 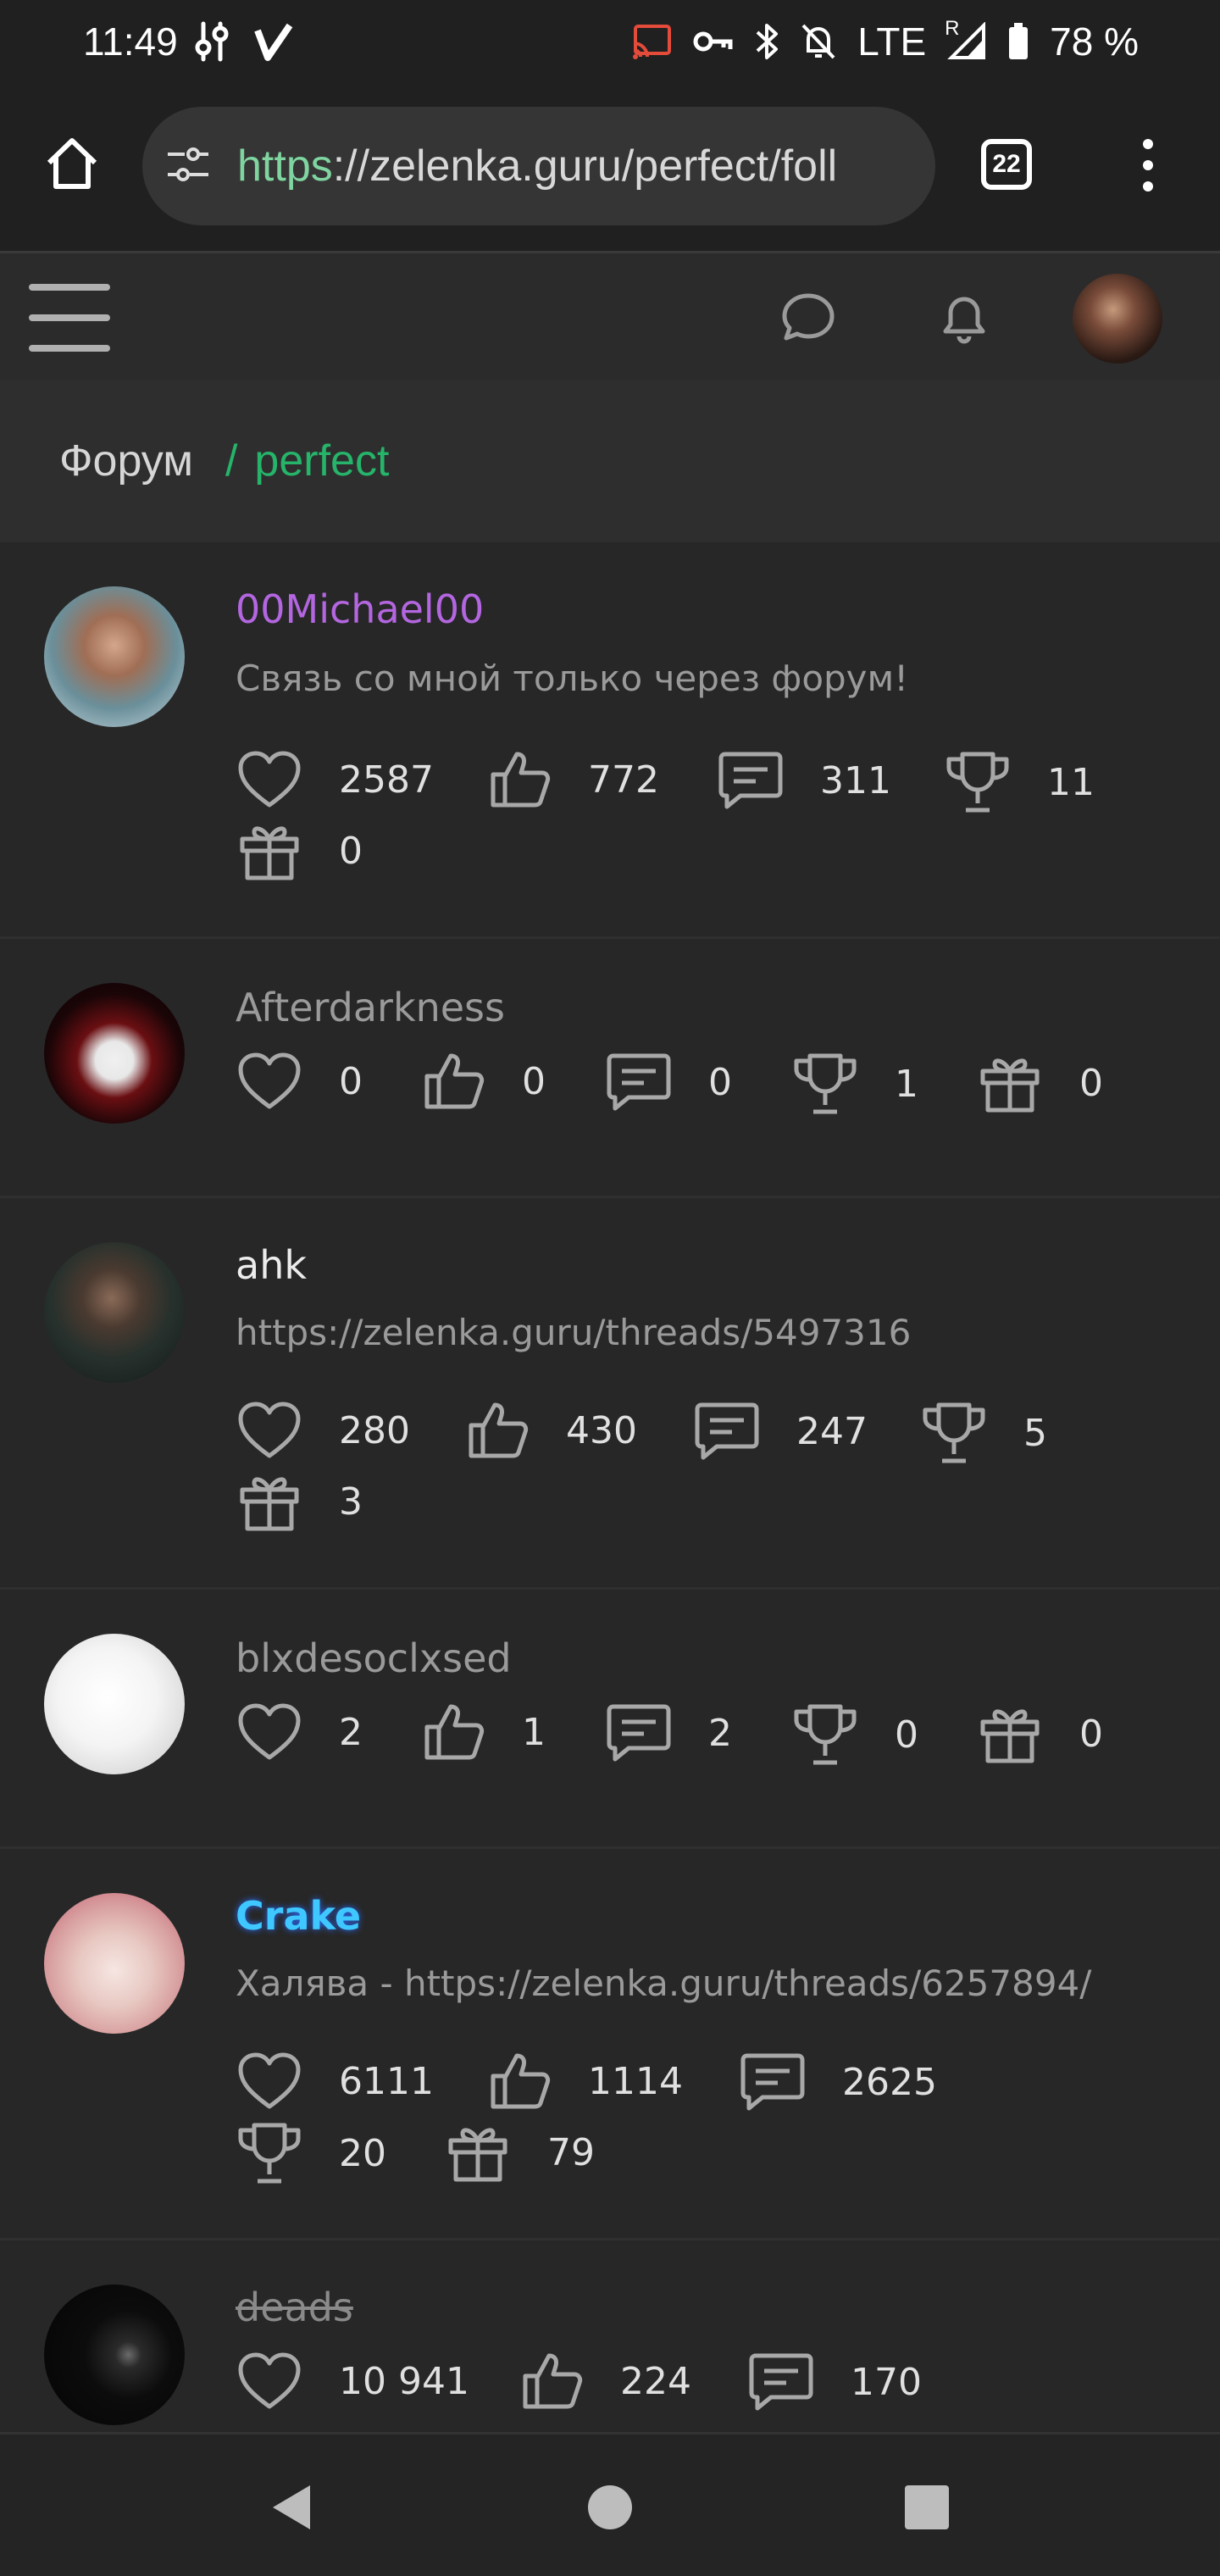 What do you see at coordinates (484, 1081) in the screenshot?
I see `sympathies-stat: 0` at bounding box center [484, 1081].